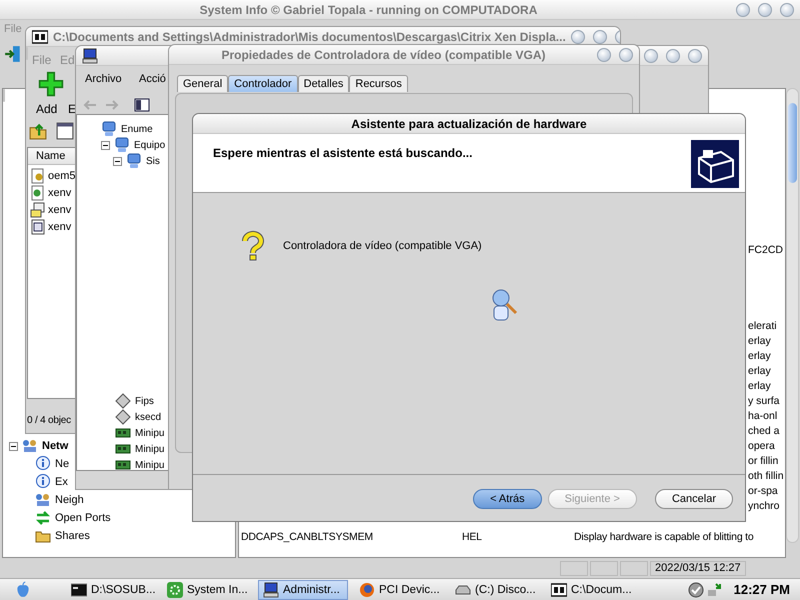 The image size is (800, 600). What do you see at coordinates (55, 446) in the screenshot?
I see `tree-item: Netw` at bounding box center [55, 446].